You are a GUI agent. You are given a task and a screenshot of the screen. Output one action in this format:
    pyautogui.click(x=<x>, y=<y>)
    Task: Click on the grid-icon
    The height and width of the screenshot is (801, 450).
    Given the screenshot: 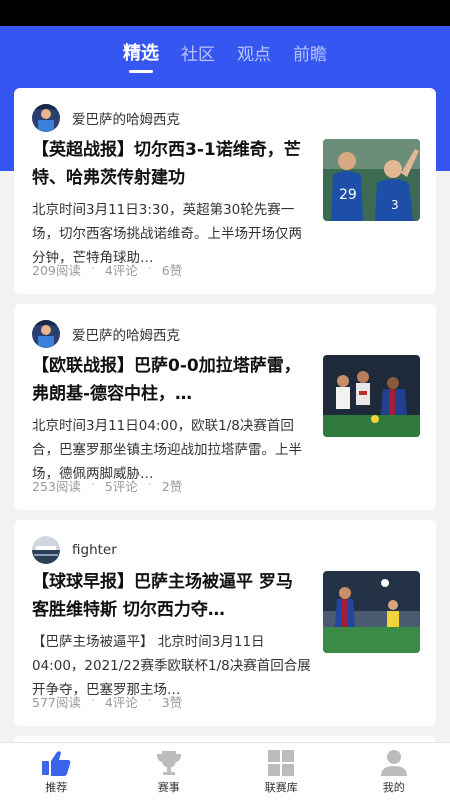 What is the action you would take?
    pyautogui.click(x=281, y=763)
    